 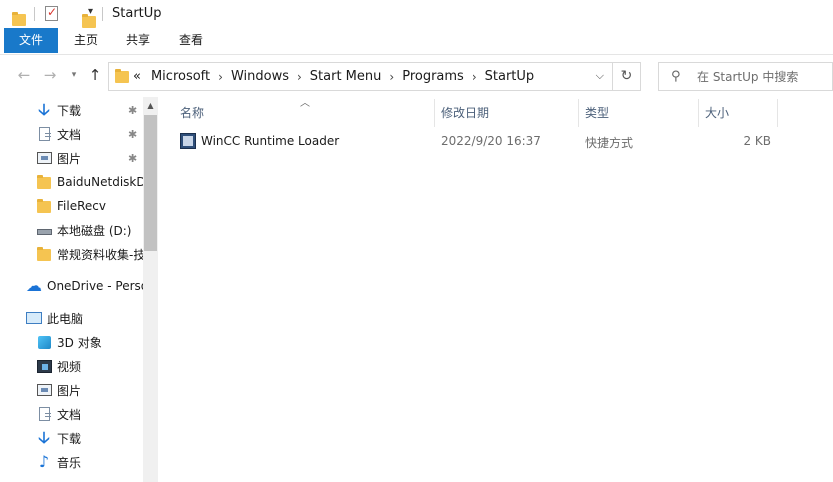 What do you see at coordinates (44, 366) in the screenshot?
I see `video-icon` at bounding box center [44, 366].